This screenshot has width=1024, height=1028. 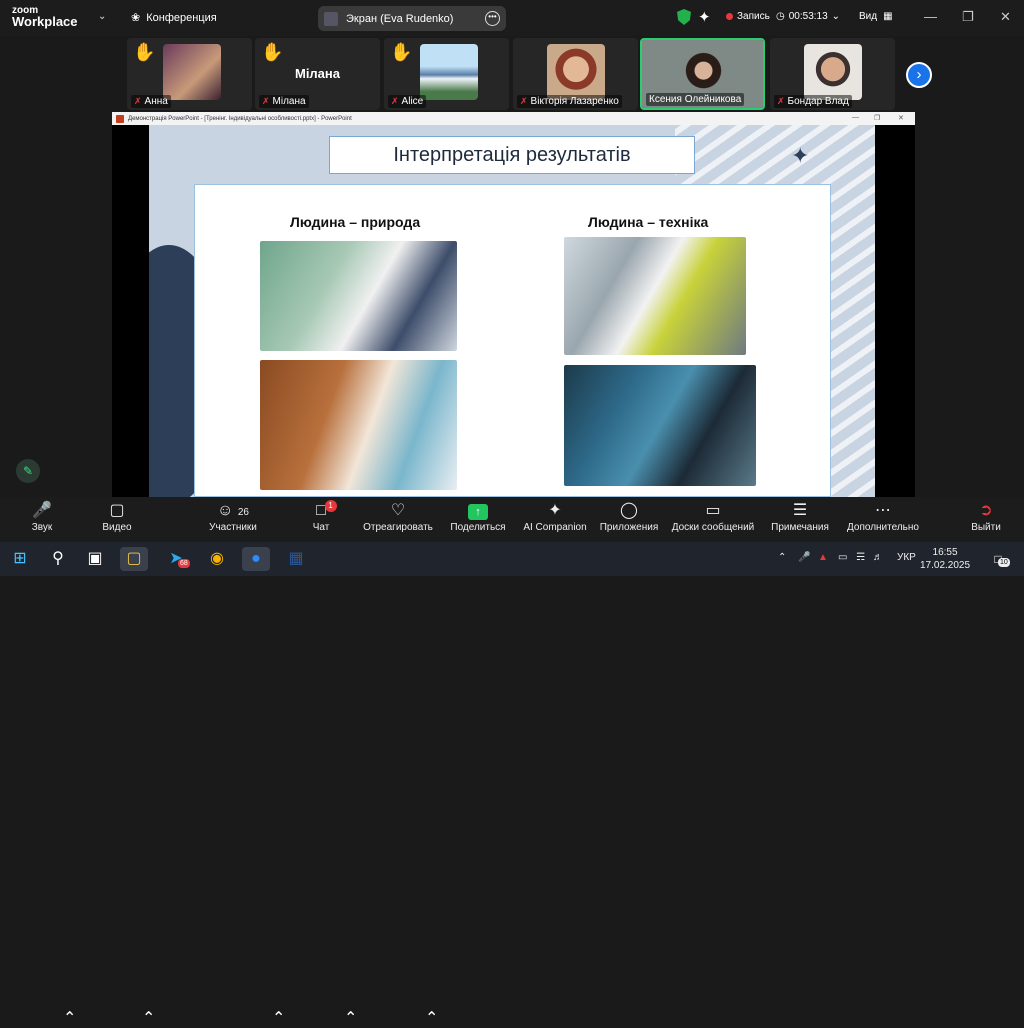 I want to click on participant-label: ✗ Мілана, so click(x=284, y=101).